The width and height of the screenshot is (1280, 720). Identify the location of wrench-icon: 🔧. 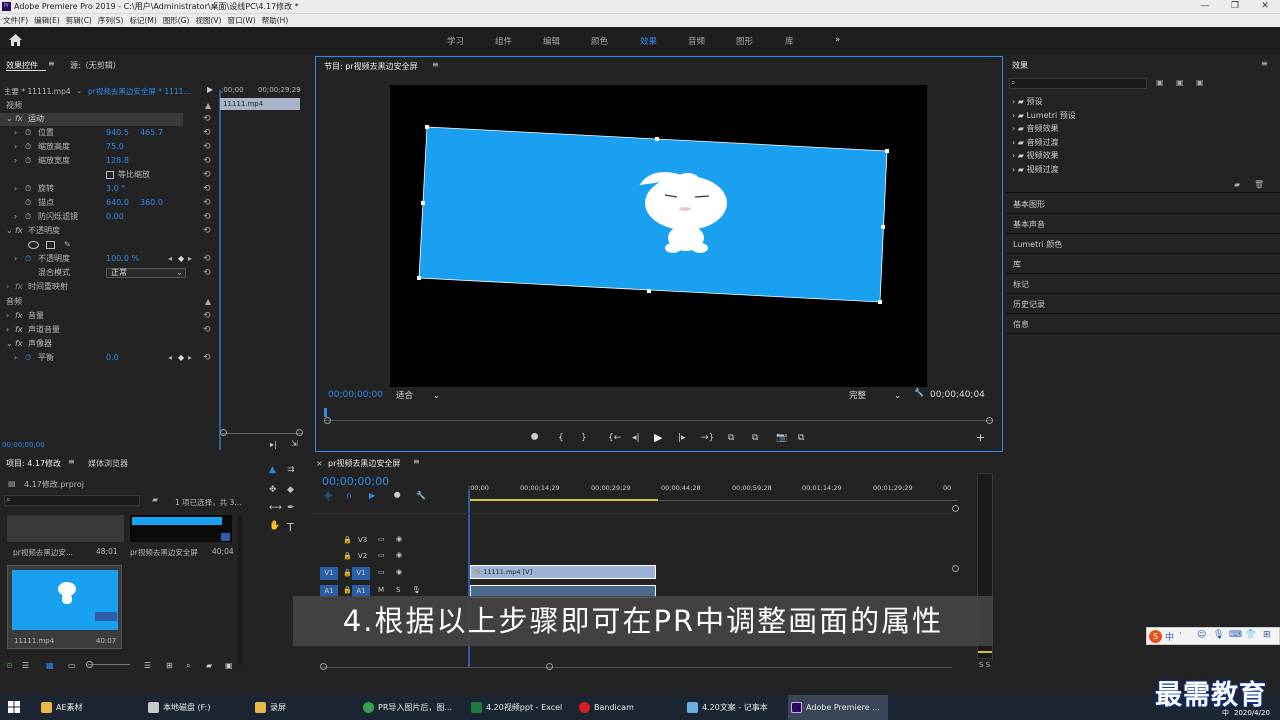
(421, 495).